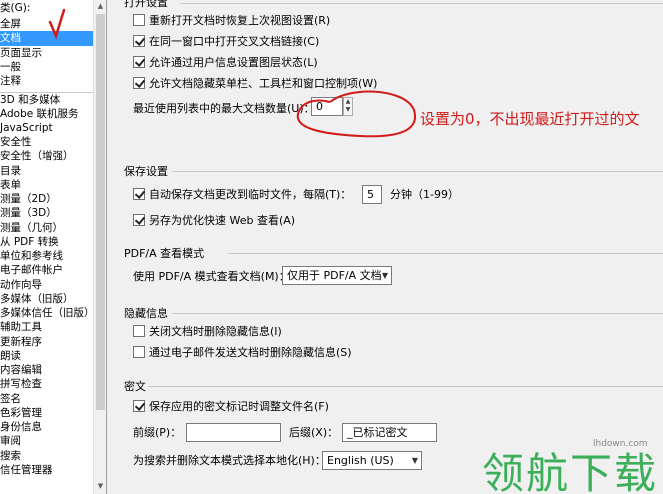 This screenshot has width=663, height=494. I want to click on category-item: 全屏, so click(46, 24).